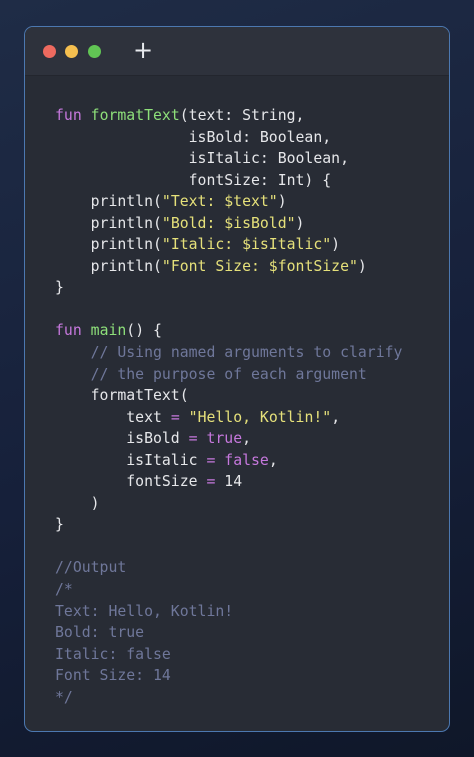 The width and height of the screenshot is (474, 757). What do you see at coordinates (260, 417) in the screenshot?
I see `code-token: "Hello, Kotlin!"` at bounding box center [260, 417].